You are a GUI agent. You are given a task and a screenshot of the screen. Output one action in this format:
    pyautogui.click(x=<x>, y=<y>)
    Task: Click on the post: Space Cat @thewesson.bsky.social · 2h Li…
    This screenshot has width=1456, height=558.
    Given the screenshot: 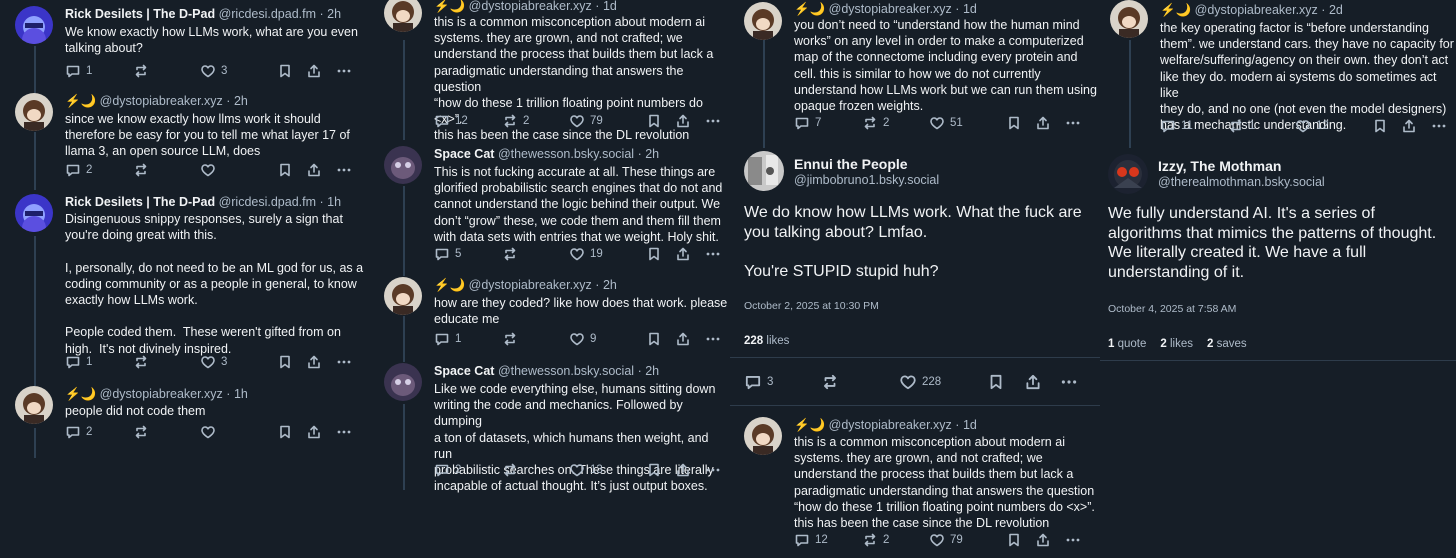 What is the action you would take?
    pyautogui.click(x=557, y=428)
    